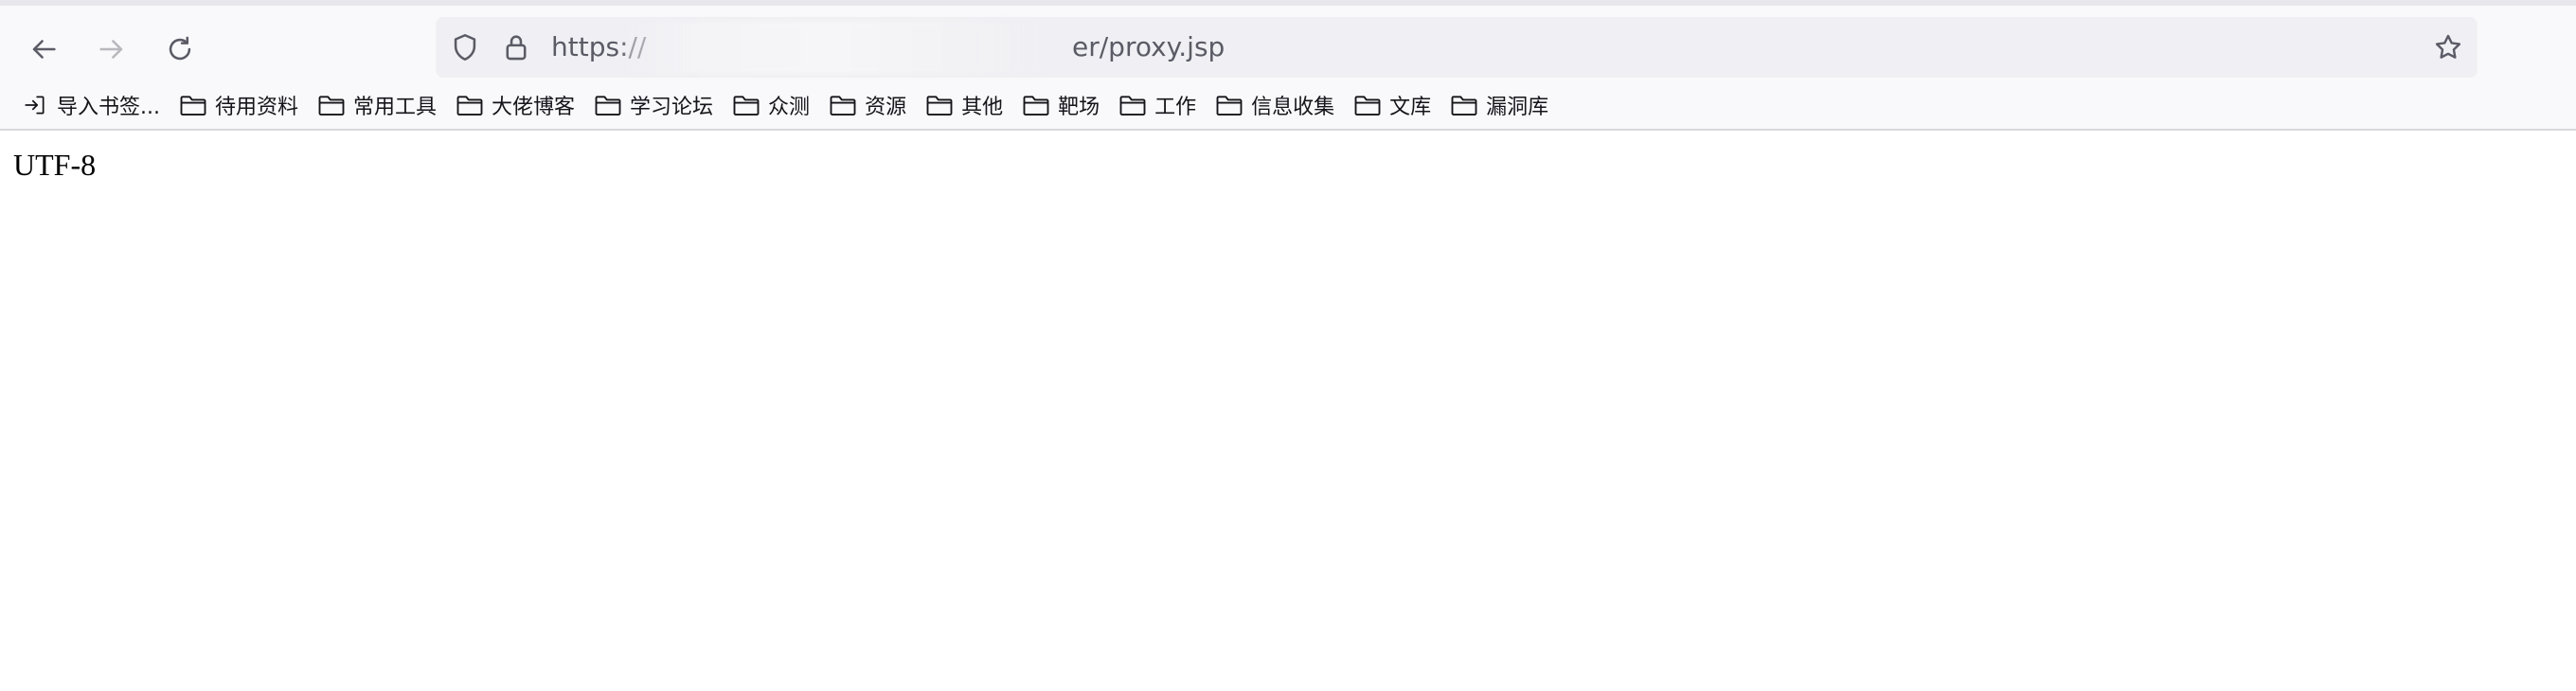 Image resolution: width=2576 pixels, height=691 pixels. I want to click on bookmark-folder: 文库, so click(1396, 105).